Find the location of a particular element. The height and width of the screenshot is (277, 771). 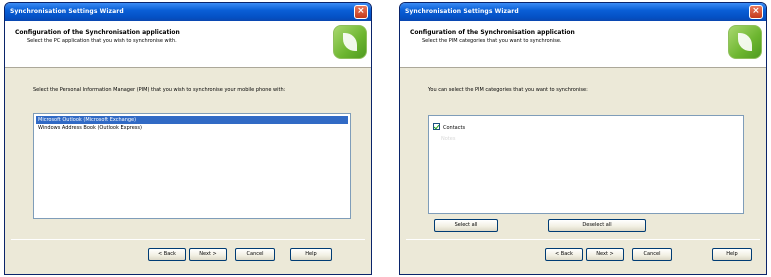

category-label: Contacts is located at coordinates (454, 128).